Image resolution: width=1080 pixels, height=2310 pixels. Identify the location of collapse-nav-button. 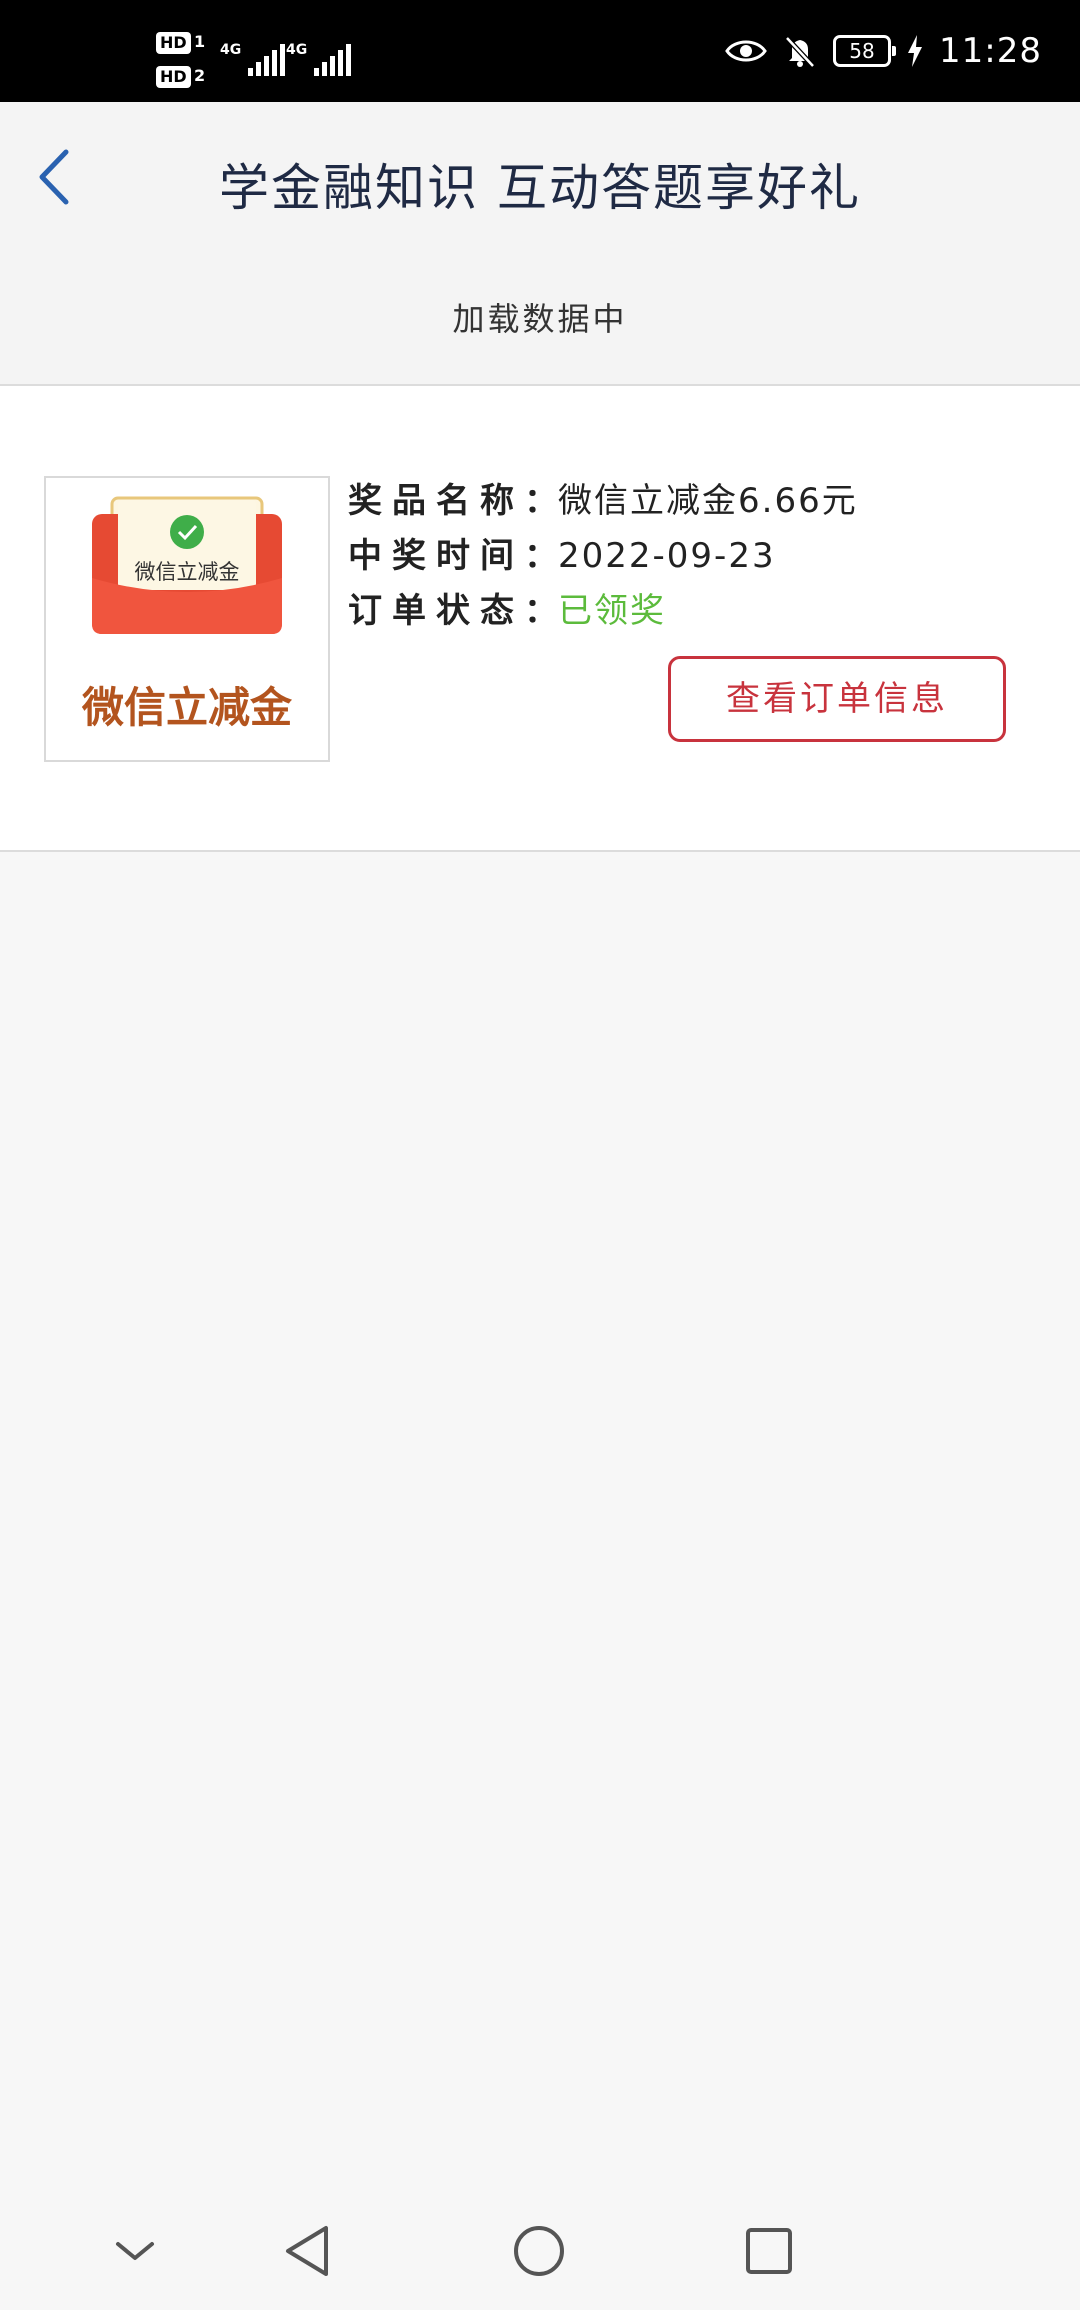
(135, 2251).